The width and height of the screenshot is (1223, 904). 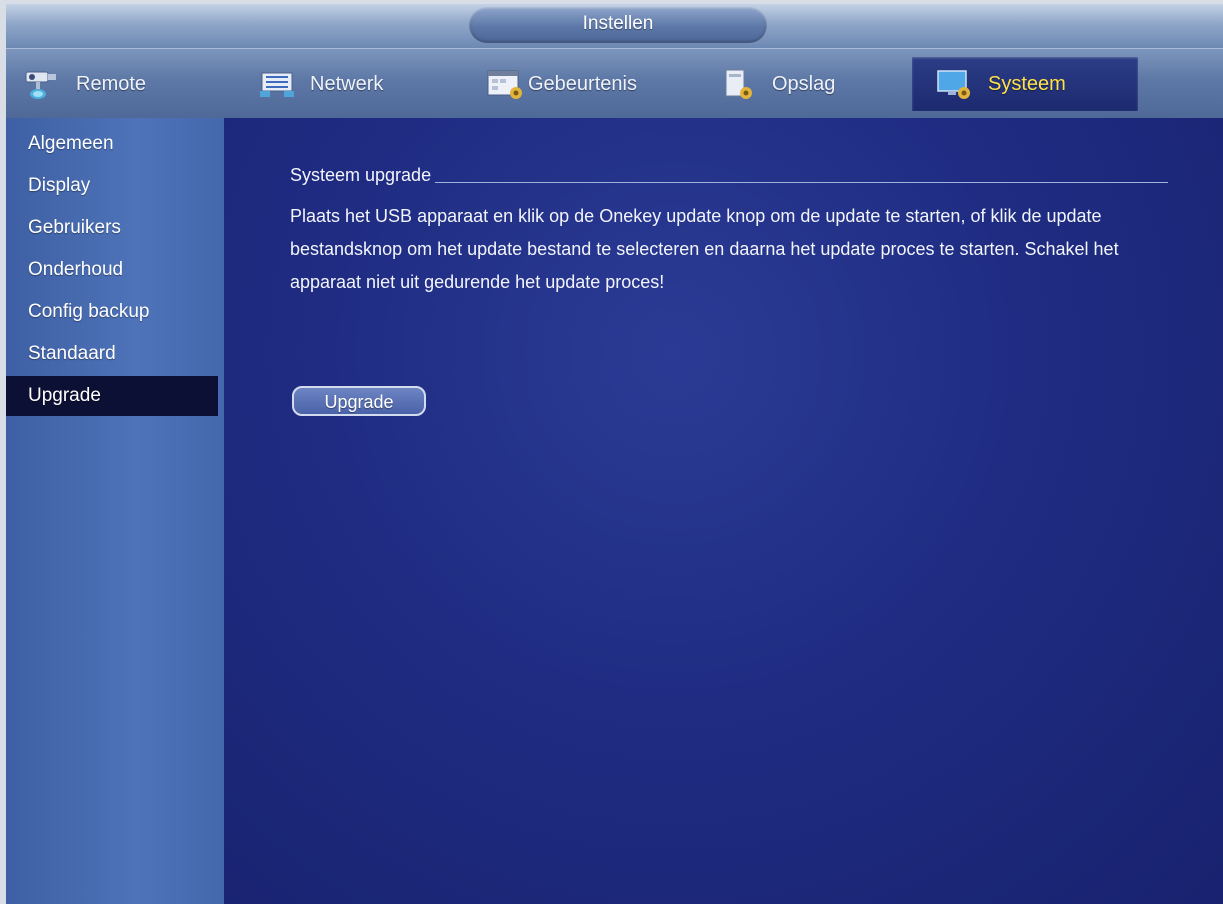 I want to click on sidebar-item-gebruikers: Gebruikers, so click(x=112, y=228).